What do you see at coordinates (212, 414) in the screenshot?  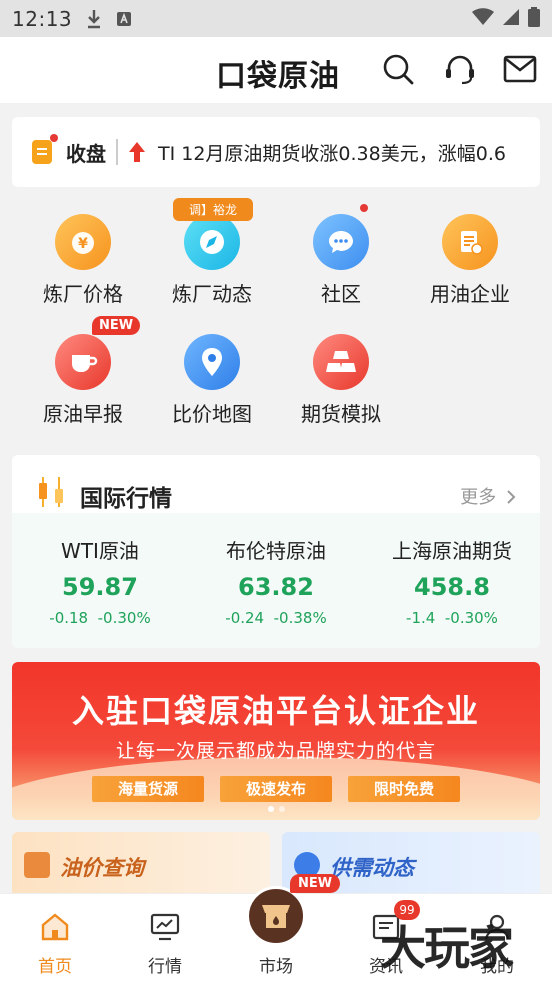 I see `grid-label: 比价地图` at bounding box center [212, 414].